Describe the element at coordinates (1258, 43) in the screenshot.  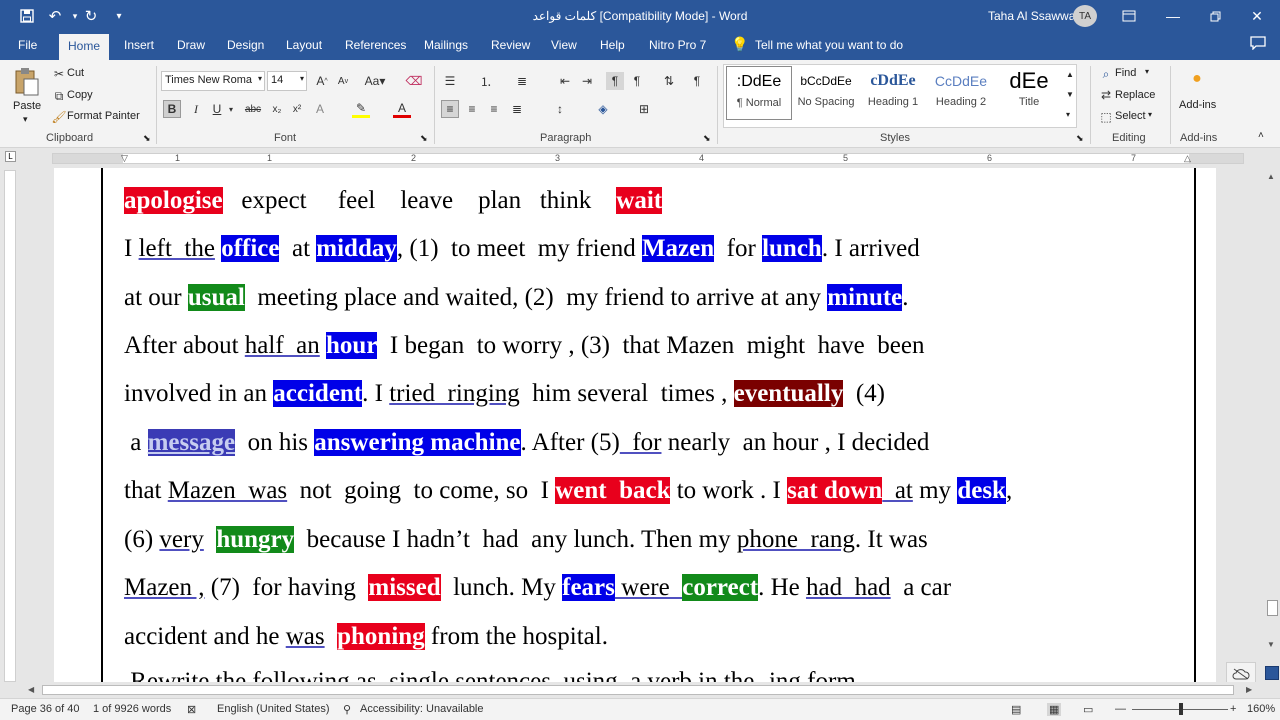
I see `comments-icon` at that location.